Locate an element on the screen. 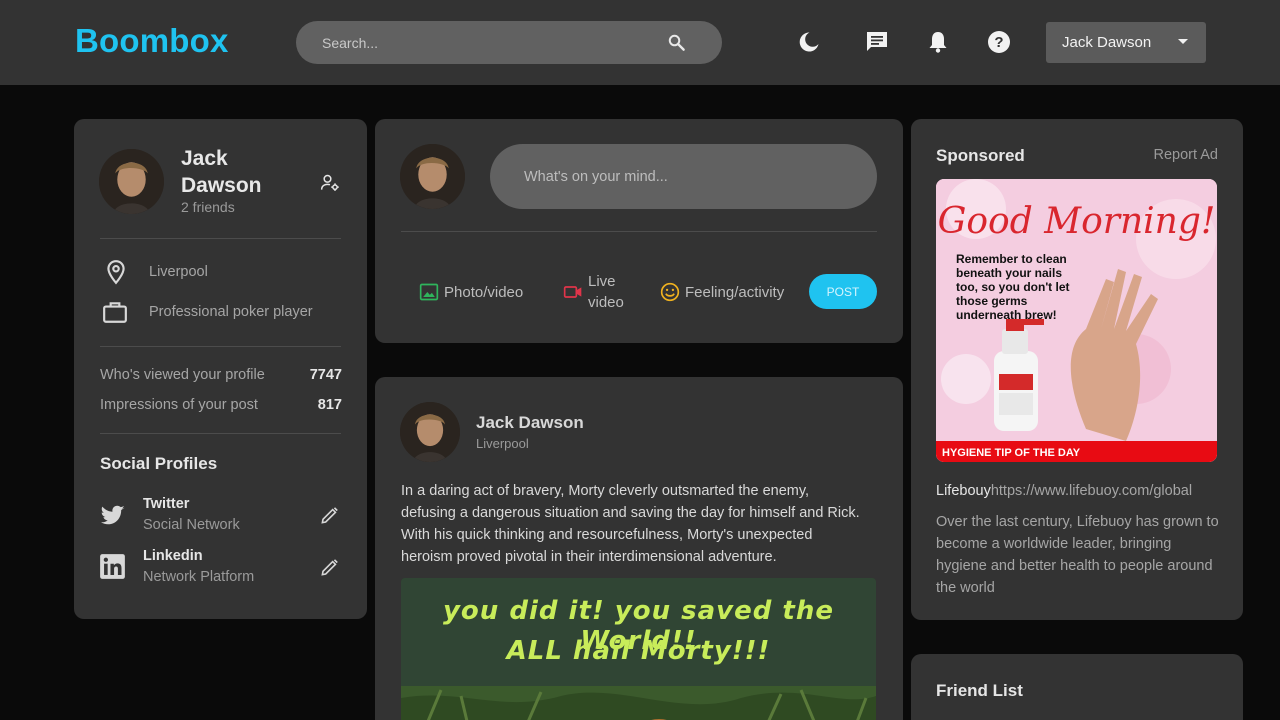  edit-linkedin-pencil-icon is located at coordinates (329, 567).